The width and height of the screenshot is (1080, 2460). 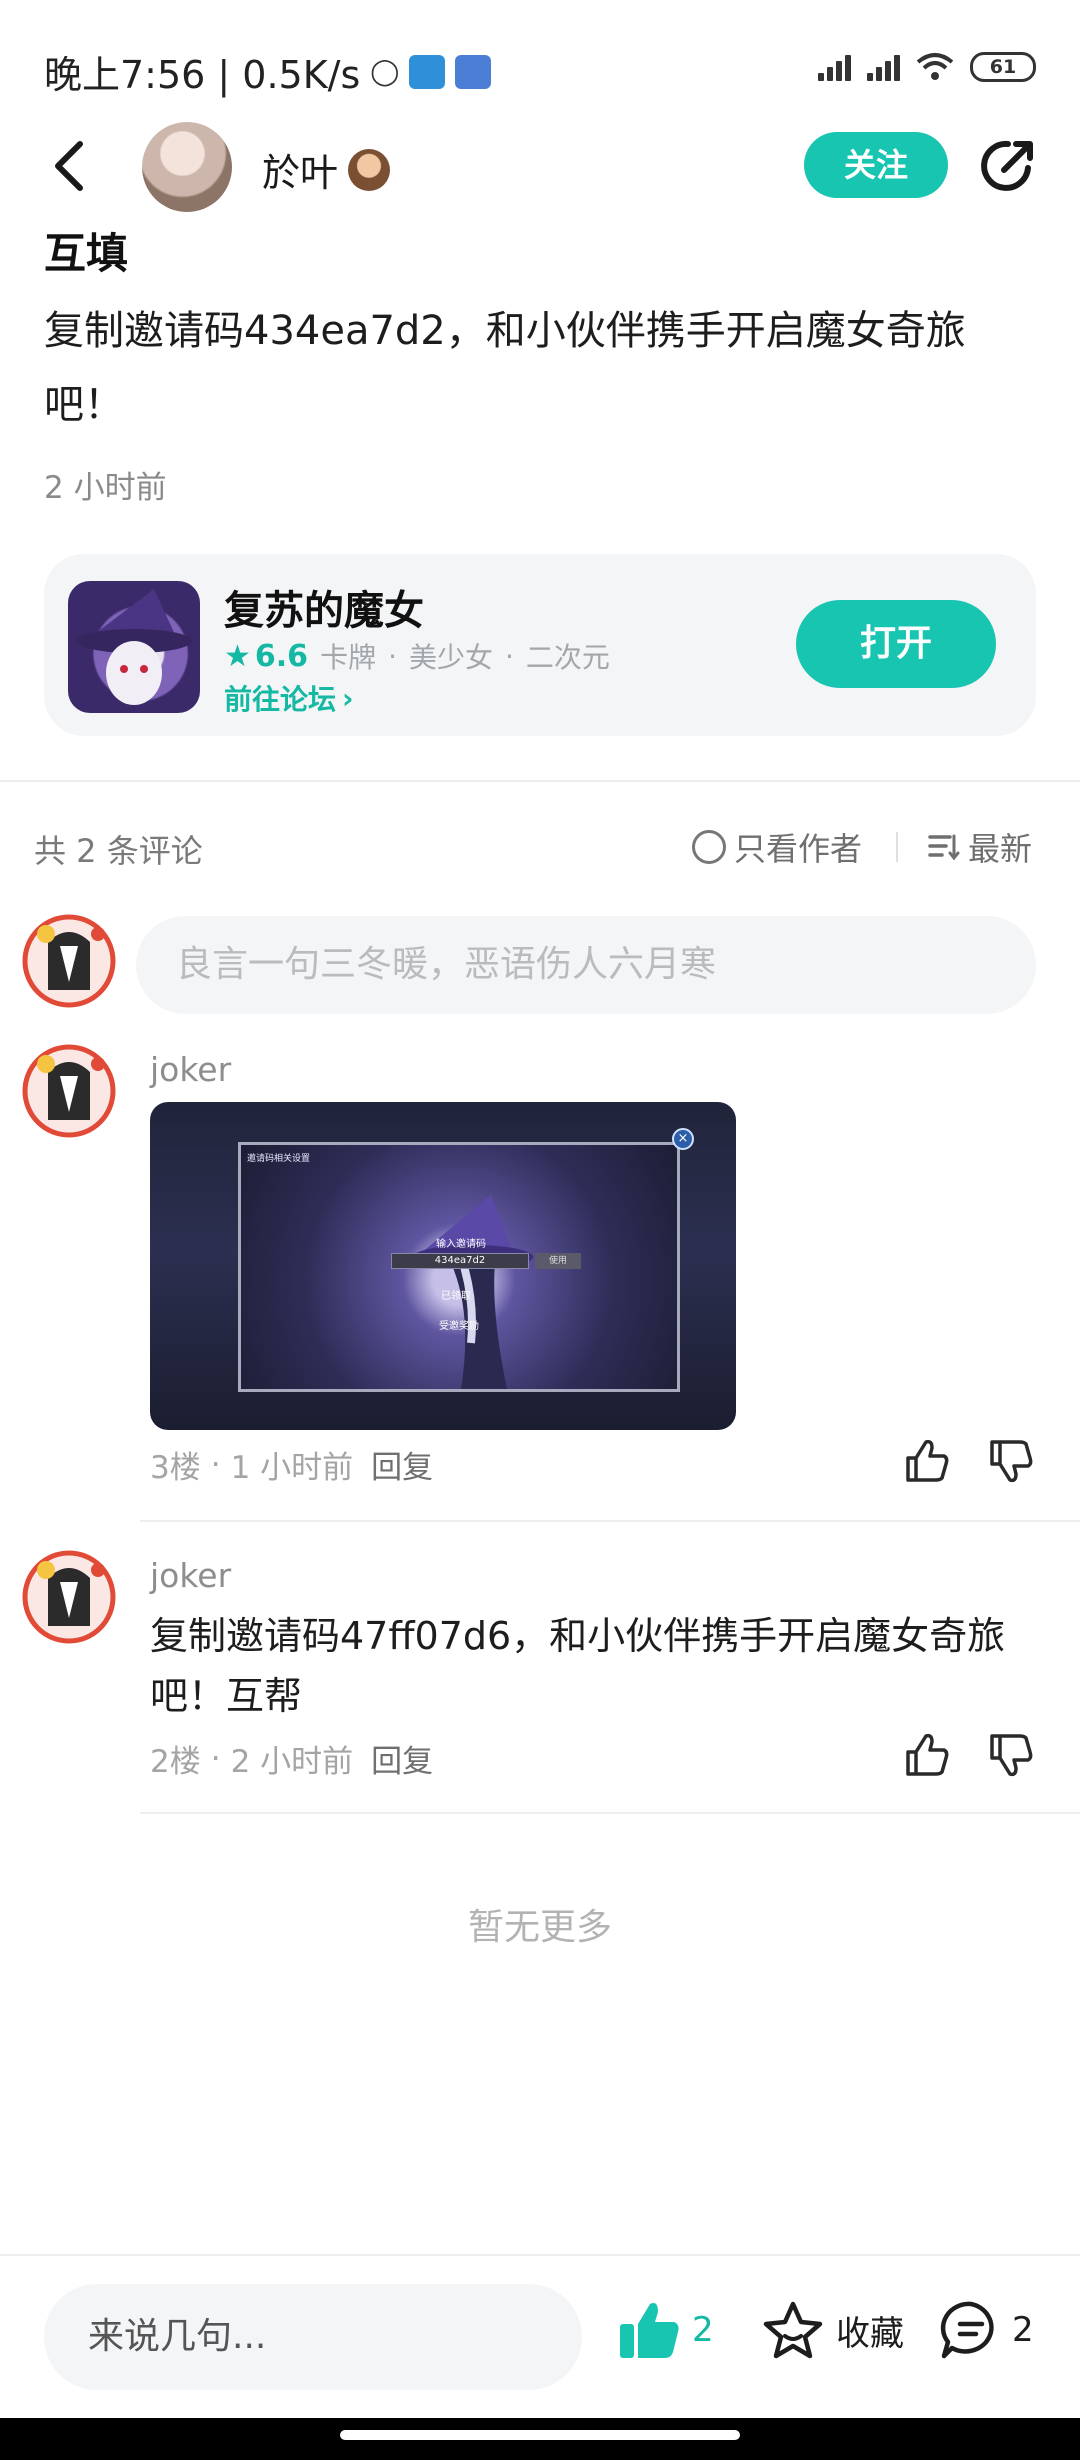 I want to click on author-badge-icon, so click(x=369, y=169).